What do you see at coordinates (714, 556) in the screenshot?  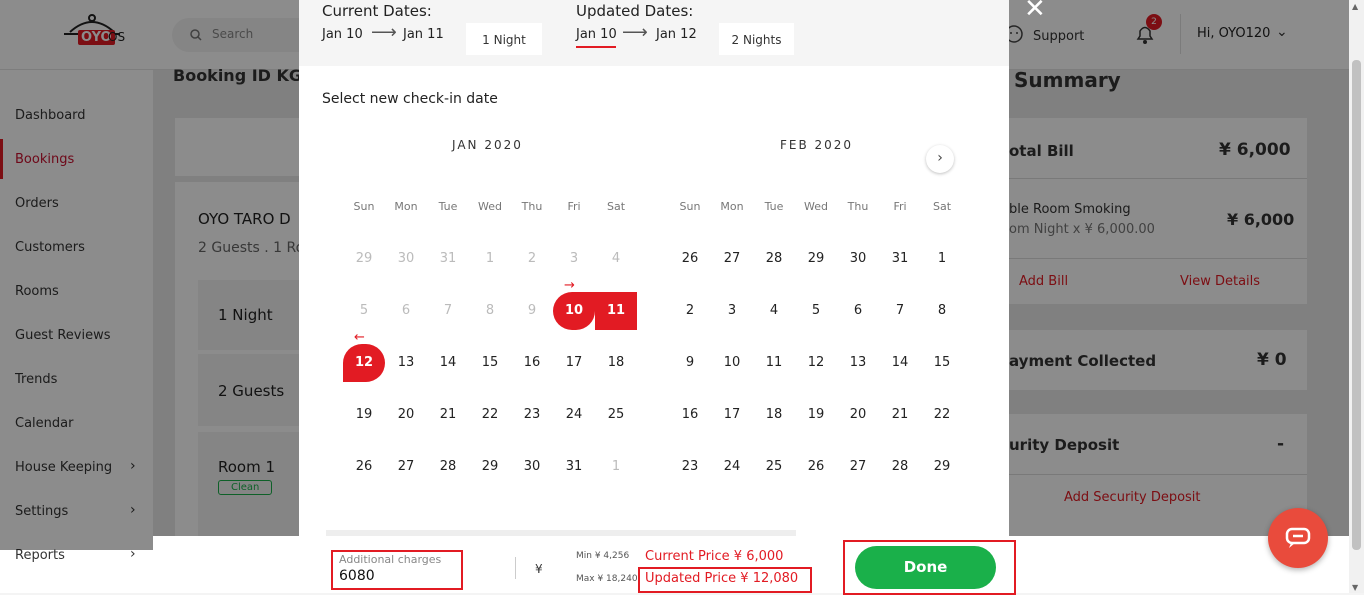 I see `current-price: Current Price ¥ 6,000` at bounding box center [714, 556].